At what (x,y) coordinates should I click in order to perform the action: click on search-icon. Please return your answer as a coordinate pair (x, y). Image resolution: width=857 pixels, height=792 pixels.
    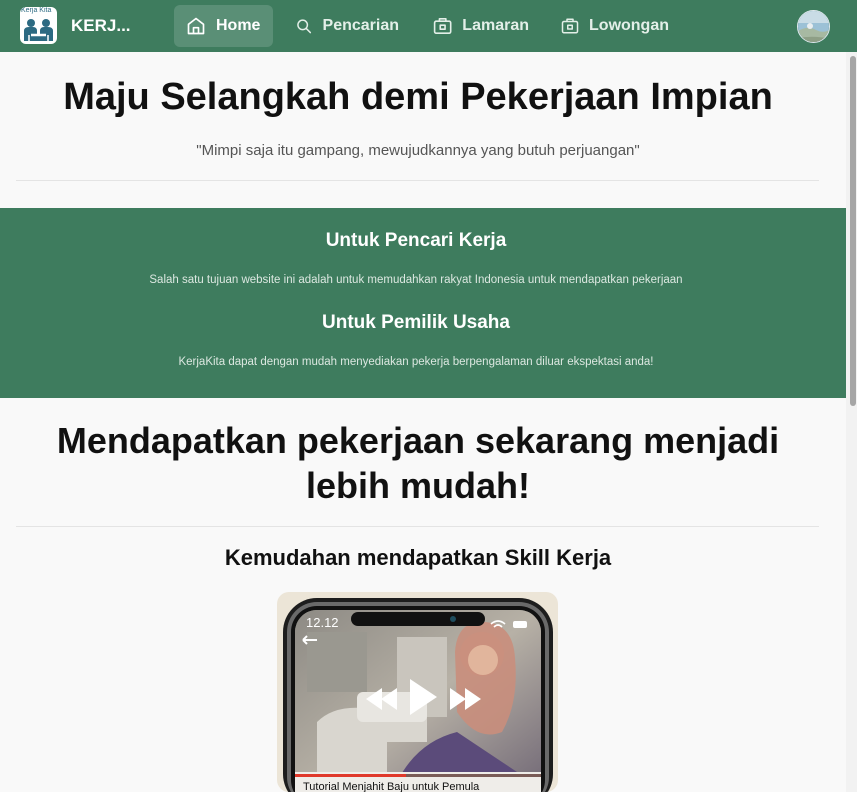
    Looking at the image, I should click on (304, 26).